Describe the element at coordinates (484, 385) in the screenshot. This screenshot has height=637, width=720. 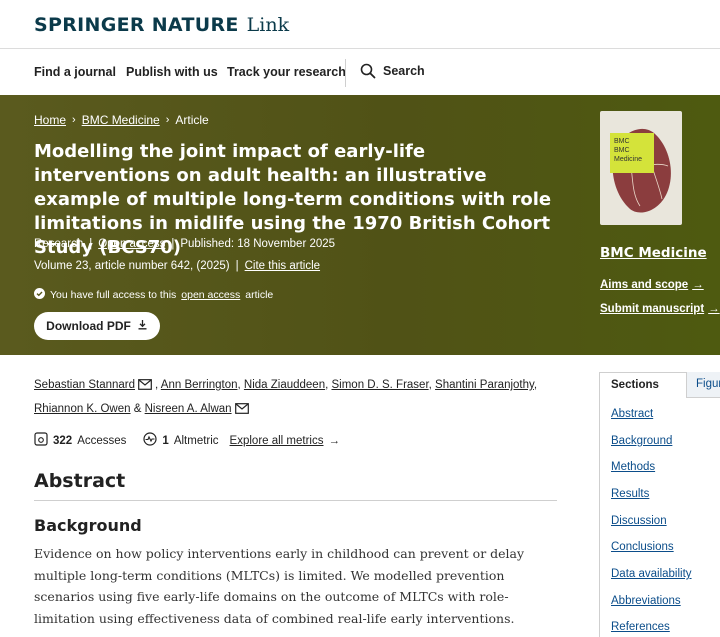
I see `author-link: Shantini Paranjothy` at that location.